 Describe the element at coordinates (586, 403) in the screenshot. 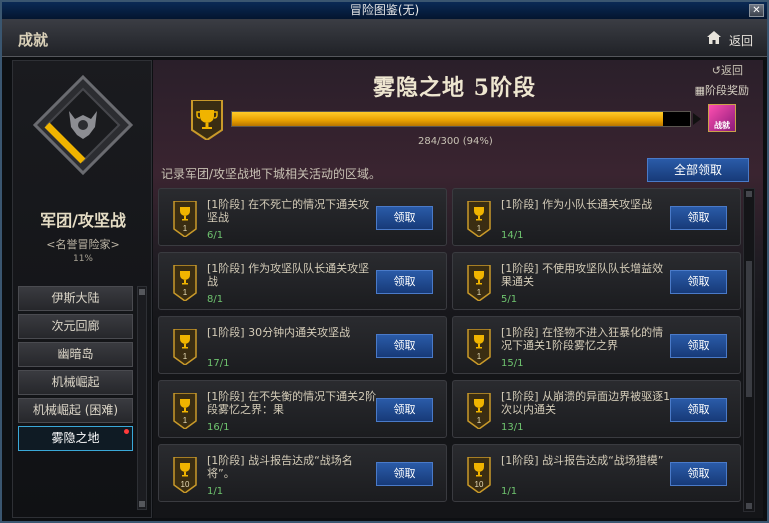

I see `achievement-title: [1阶段] 从崩溃的异面边界被驱逐1次以内通关` at that location.